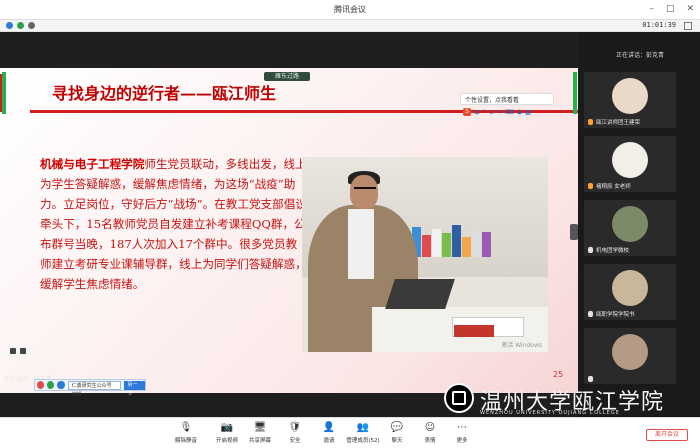 The height and width of the screenshot is (448, 700). I want to click on slide-page-number: 25, so click(558, 374).